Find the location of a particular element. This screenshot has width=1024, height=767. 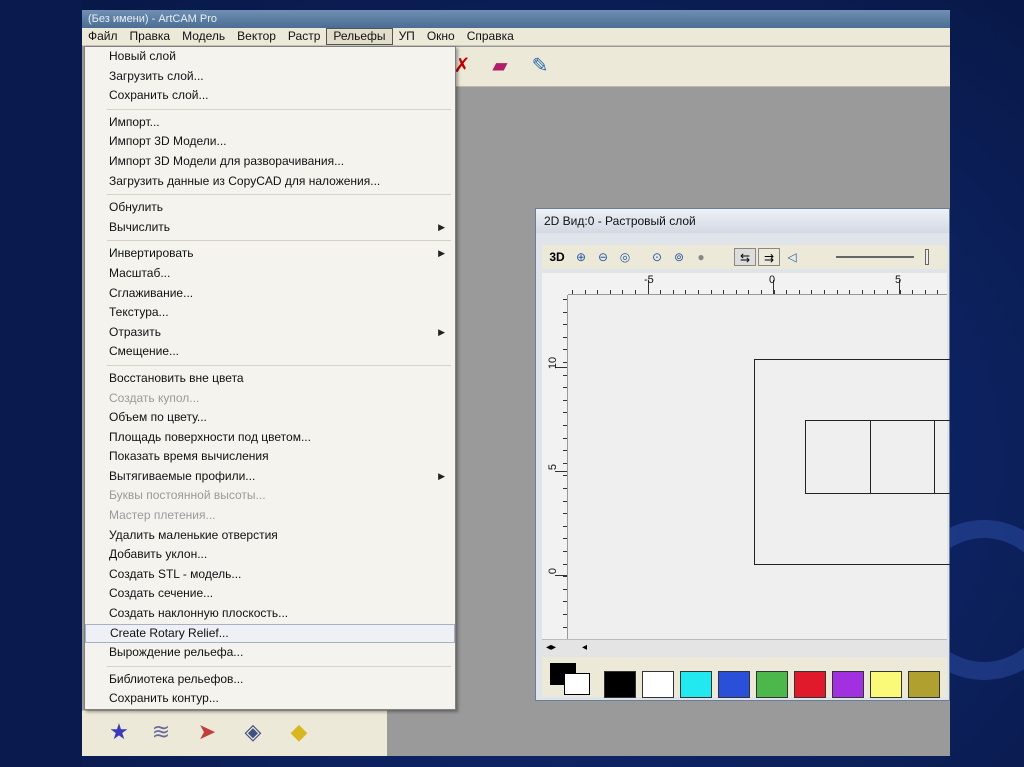

menu-item: Вектор is located at coordinates (256, 36).